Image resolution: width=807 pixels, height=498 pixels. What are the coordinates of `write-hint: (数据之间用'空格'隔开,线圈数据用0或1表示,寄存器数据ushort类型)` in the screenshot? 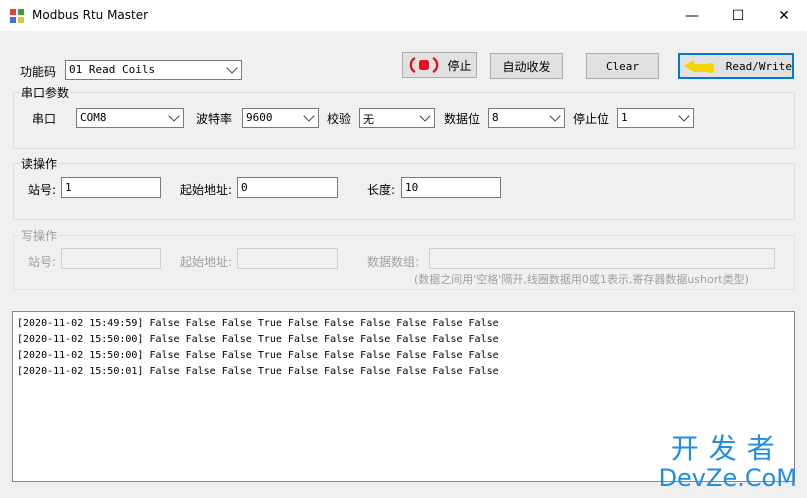 It's located at (581, 279).